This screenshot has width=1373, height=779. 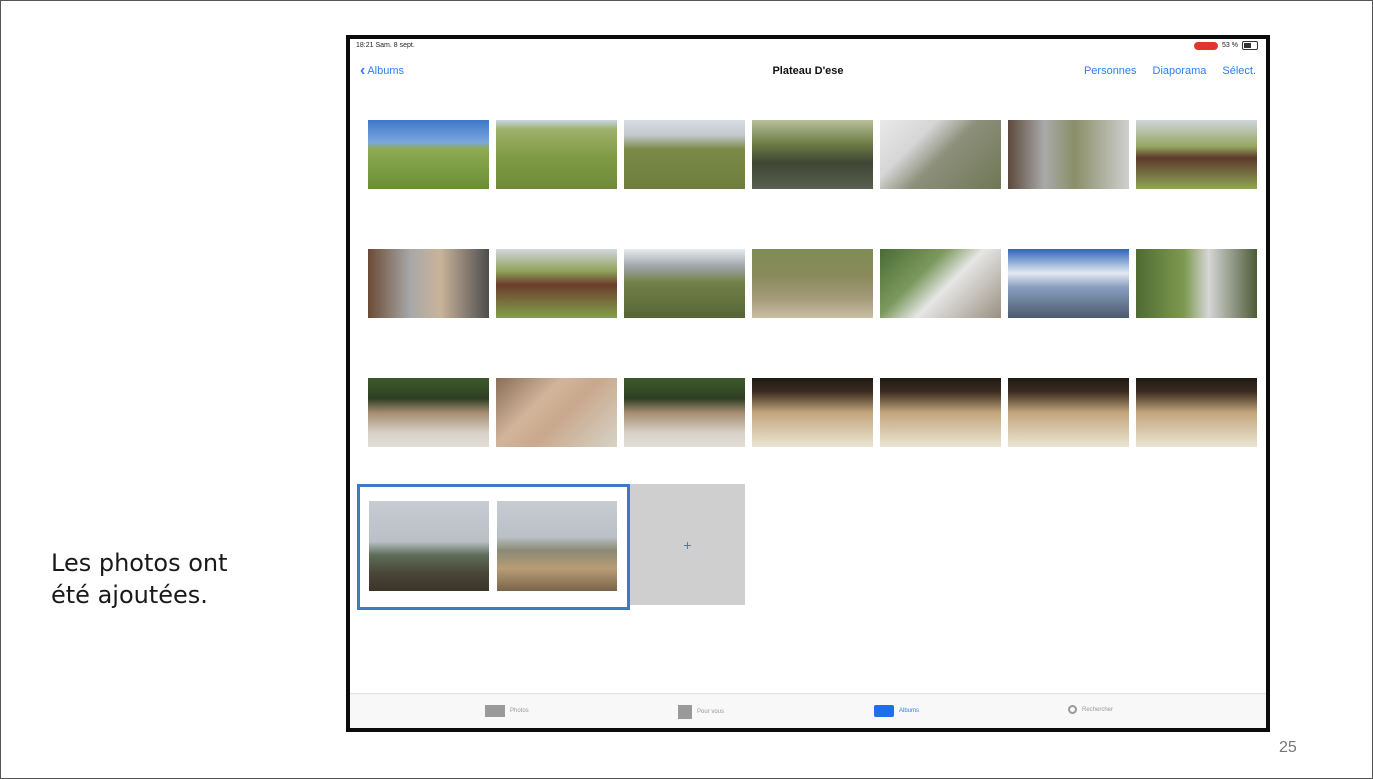 I want to click on tab-bar: Photos Pour vous Albums Rechercher, so click(x=808, y=710).